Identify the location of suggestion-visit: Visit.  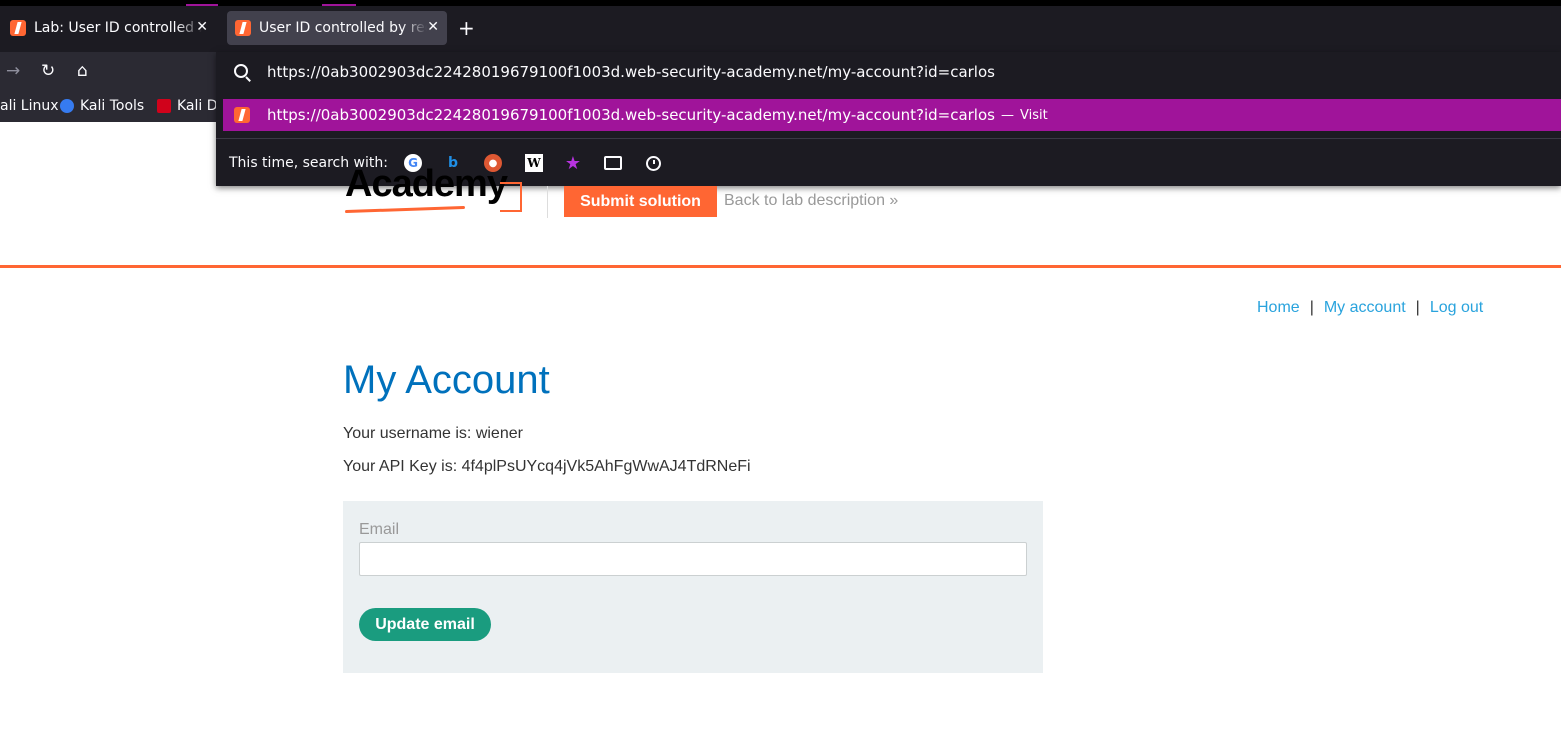
(1033, 115).